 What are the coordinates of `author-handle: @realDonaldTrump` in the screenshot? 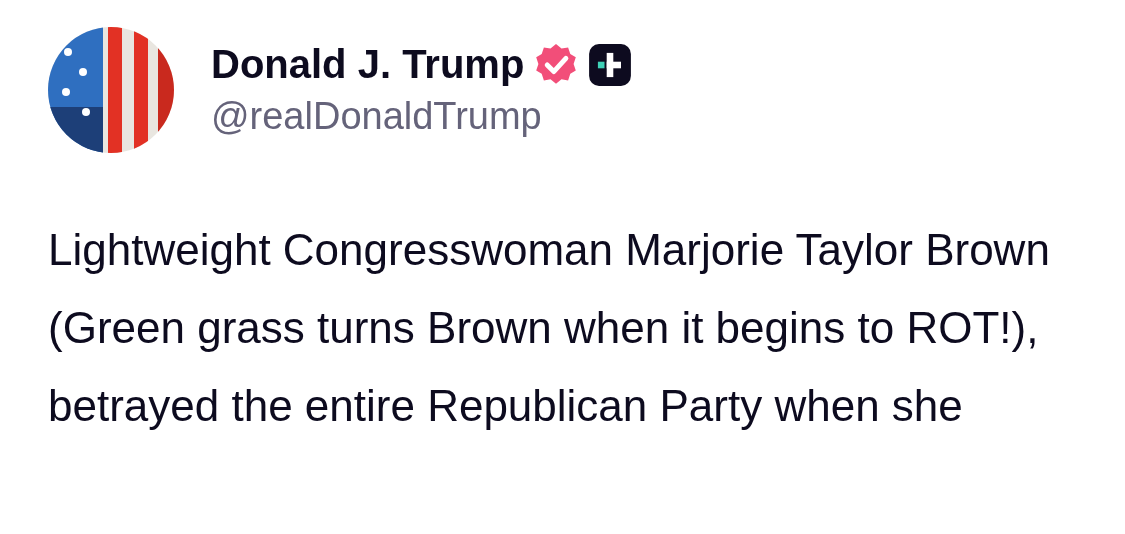 It's located at (377, 116).